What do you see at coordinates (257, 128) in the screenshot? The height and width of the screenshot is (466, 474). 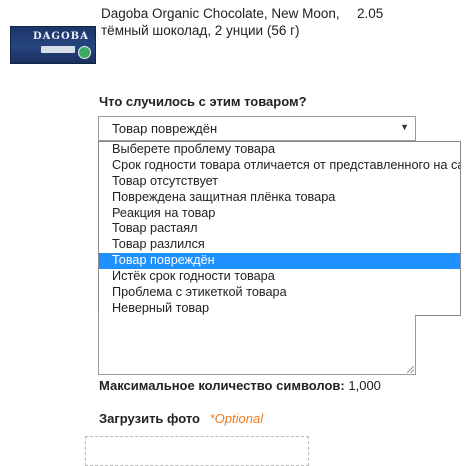 I see `problem-select: Товар повреждён ▼` at bounding box center [257, 128].